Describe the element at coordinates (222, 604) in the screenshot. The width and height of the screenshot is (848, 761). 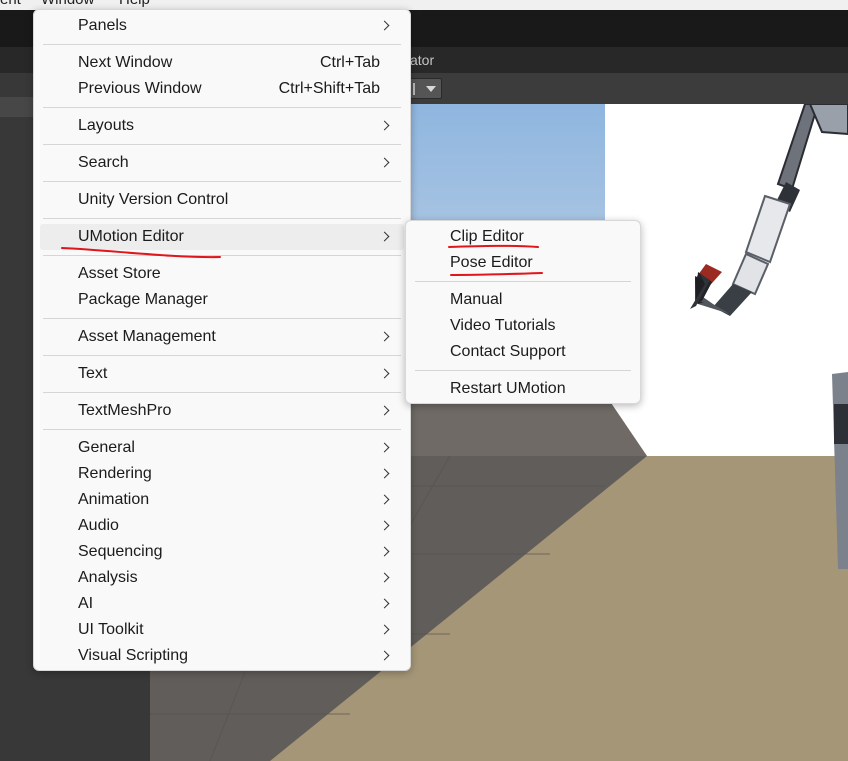
I see `menu-item-ai: AI` at that location.